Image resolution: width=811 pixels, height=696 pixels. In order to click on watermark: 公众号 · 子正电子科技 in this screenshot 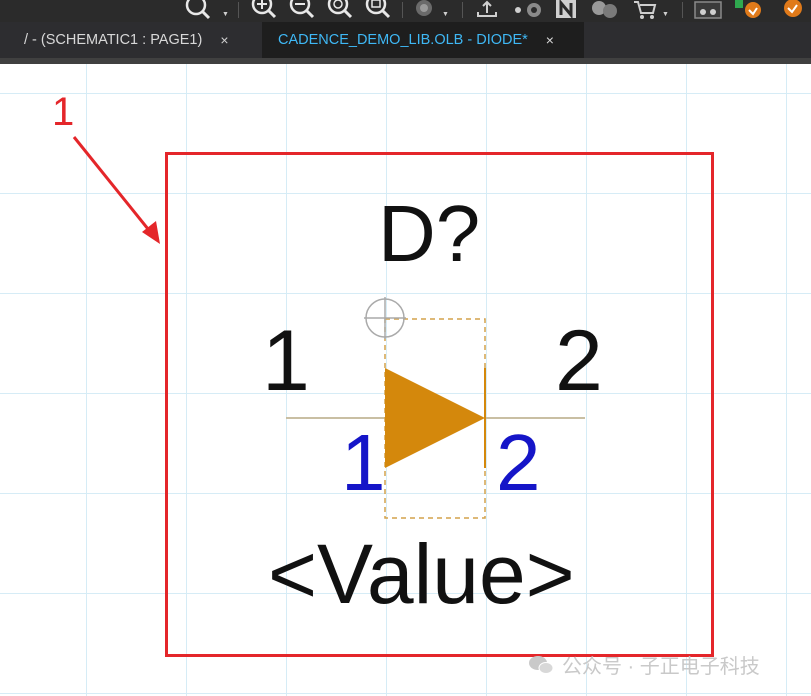, I will do `click(644, 664)`.